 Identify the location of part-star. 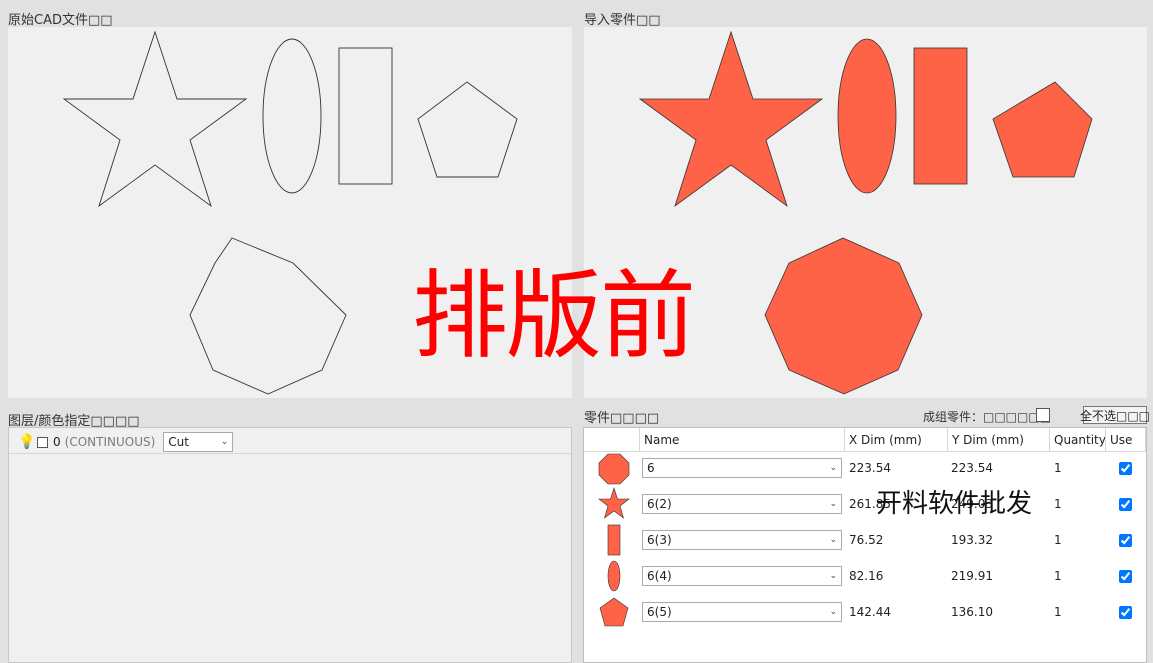
(731, 119).